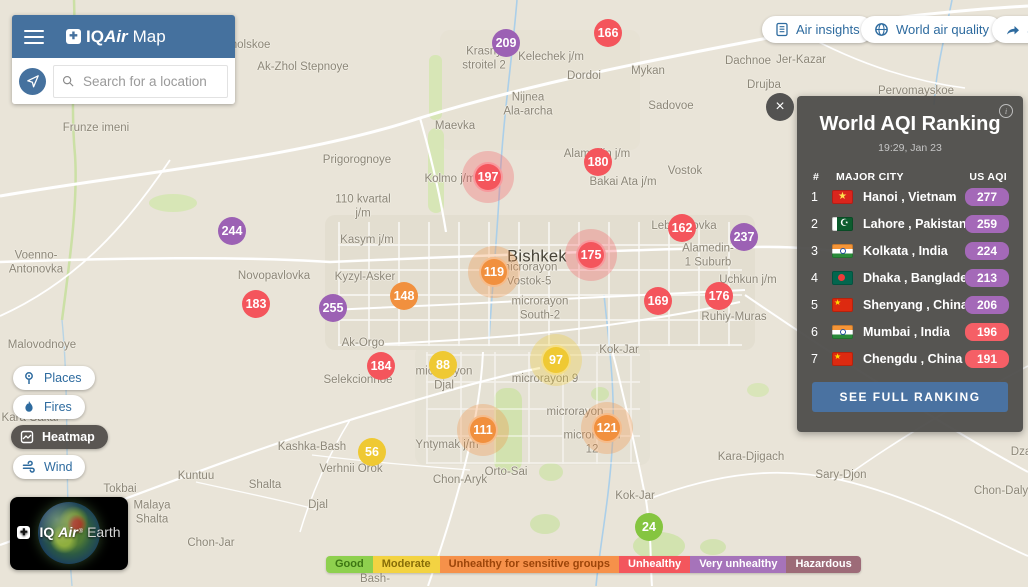 The width and height of the screenshot is (1028, 587). What do you see at coordinates (905, 250) in the screenshot?
I see `city-name: Kolkata , India` at bounding box center [905, 250].